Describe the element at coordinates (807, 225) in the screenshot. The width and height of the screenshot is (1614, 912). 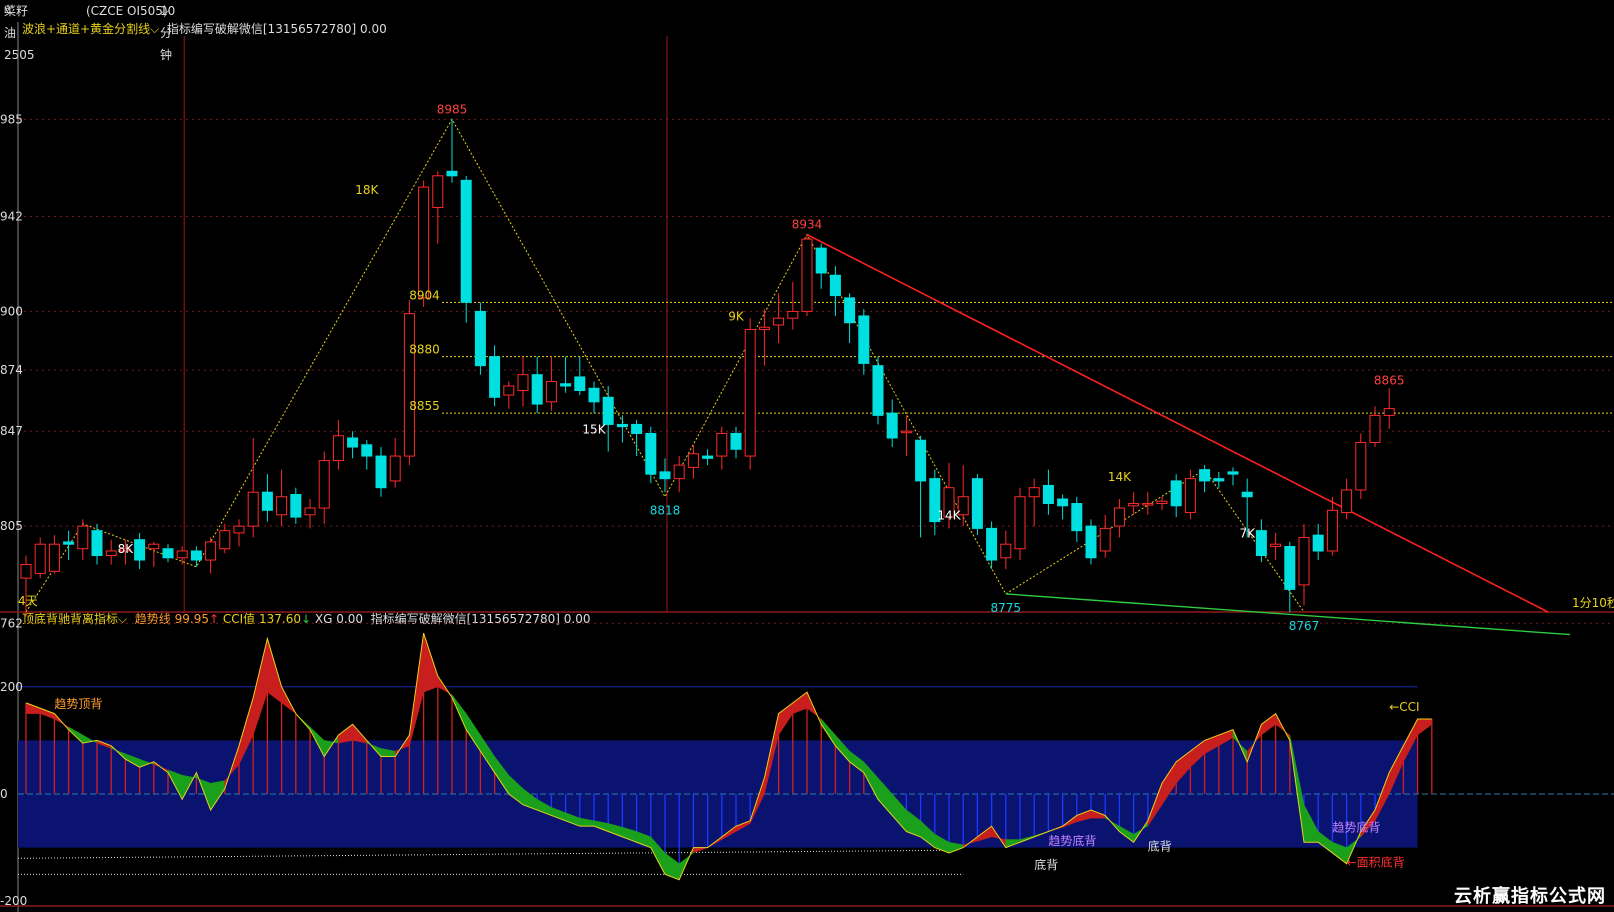
I see `pivot-price-label: 8934` at that location.